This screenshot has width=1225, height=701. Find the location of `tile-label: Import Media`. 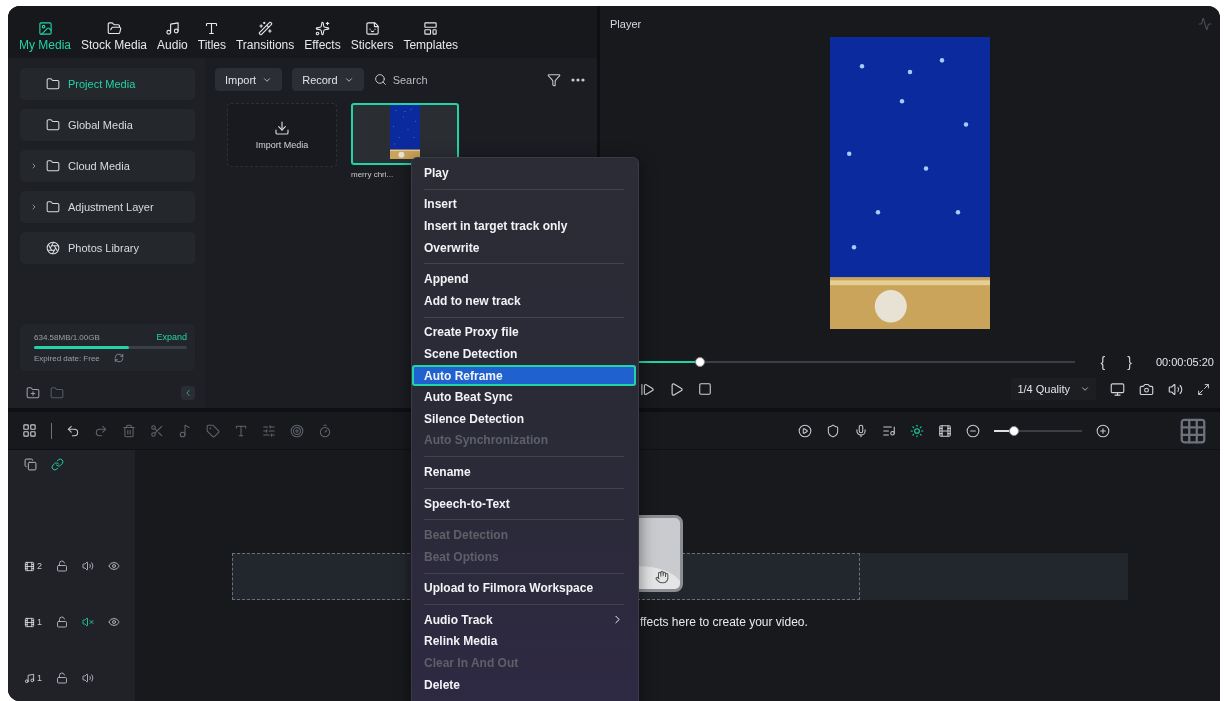

tile-label: Import Media is located at coordinates (282, 145).